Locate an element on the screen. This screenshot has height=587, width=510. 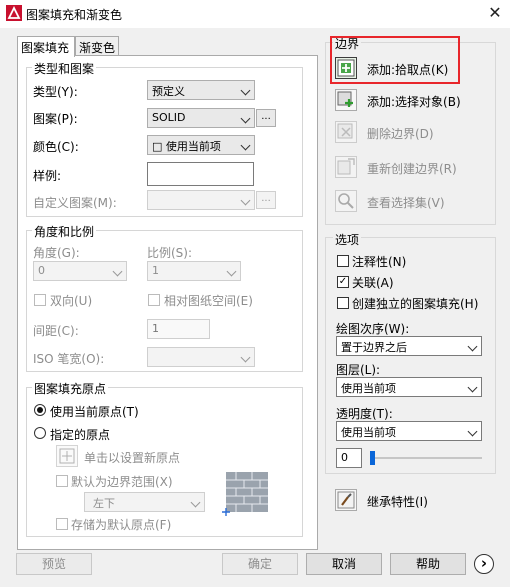
double-label: 双向(U) is located at coordinates (71, 301).